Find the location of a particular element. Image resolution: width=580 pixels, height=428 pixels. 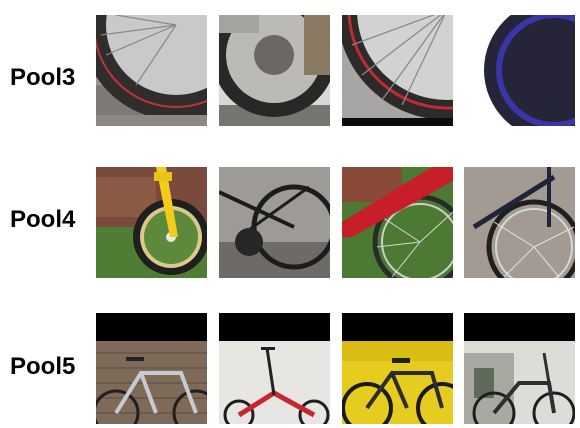

row-label-pool3: Pool3 is located at coordinates (43, 77).